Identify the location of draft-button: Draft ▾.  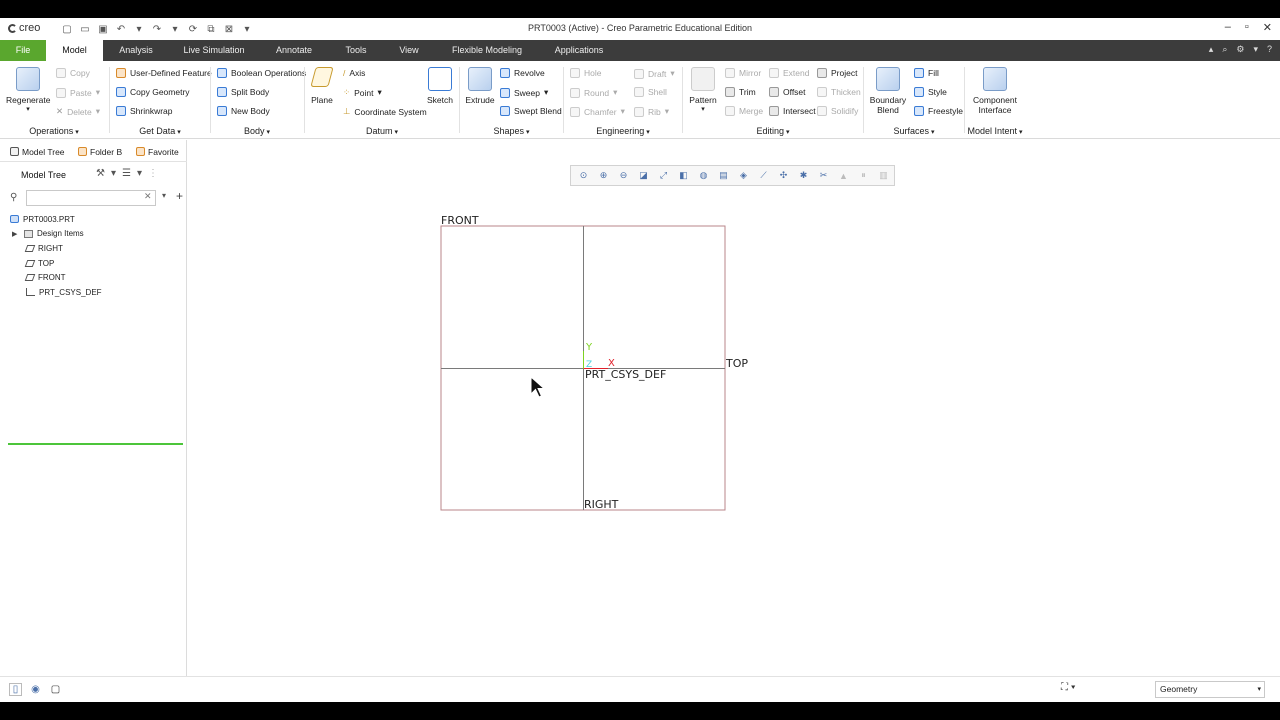
(654, 73).